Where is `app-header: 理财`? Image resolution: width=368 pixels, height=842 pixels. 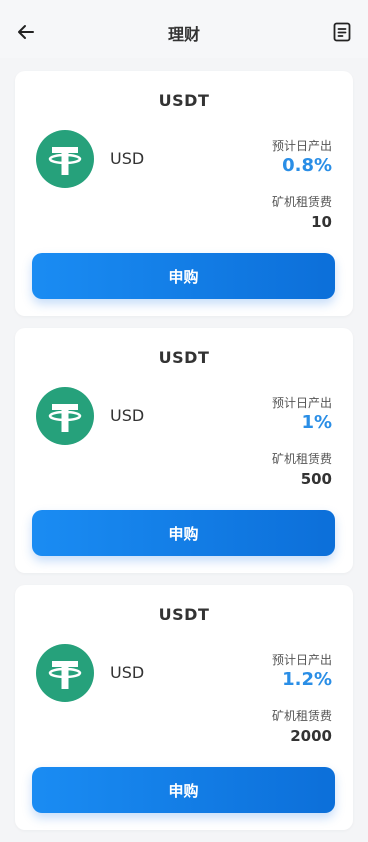 app-header: 理财 is located at coordinates (184, 29).